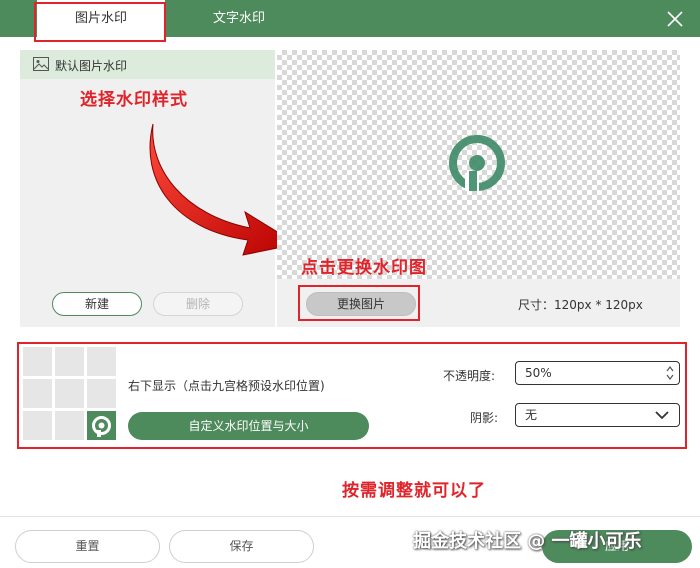  What do you see at coordinates (226, 386) in the screenshot?
I see `position-description: 右下显示（点击九宫格预设水印位置)` at bounding box center [226, 386].